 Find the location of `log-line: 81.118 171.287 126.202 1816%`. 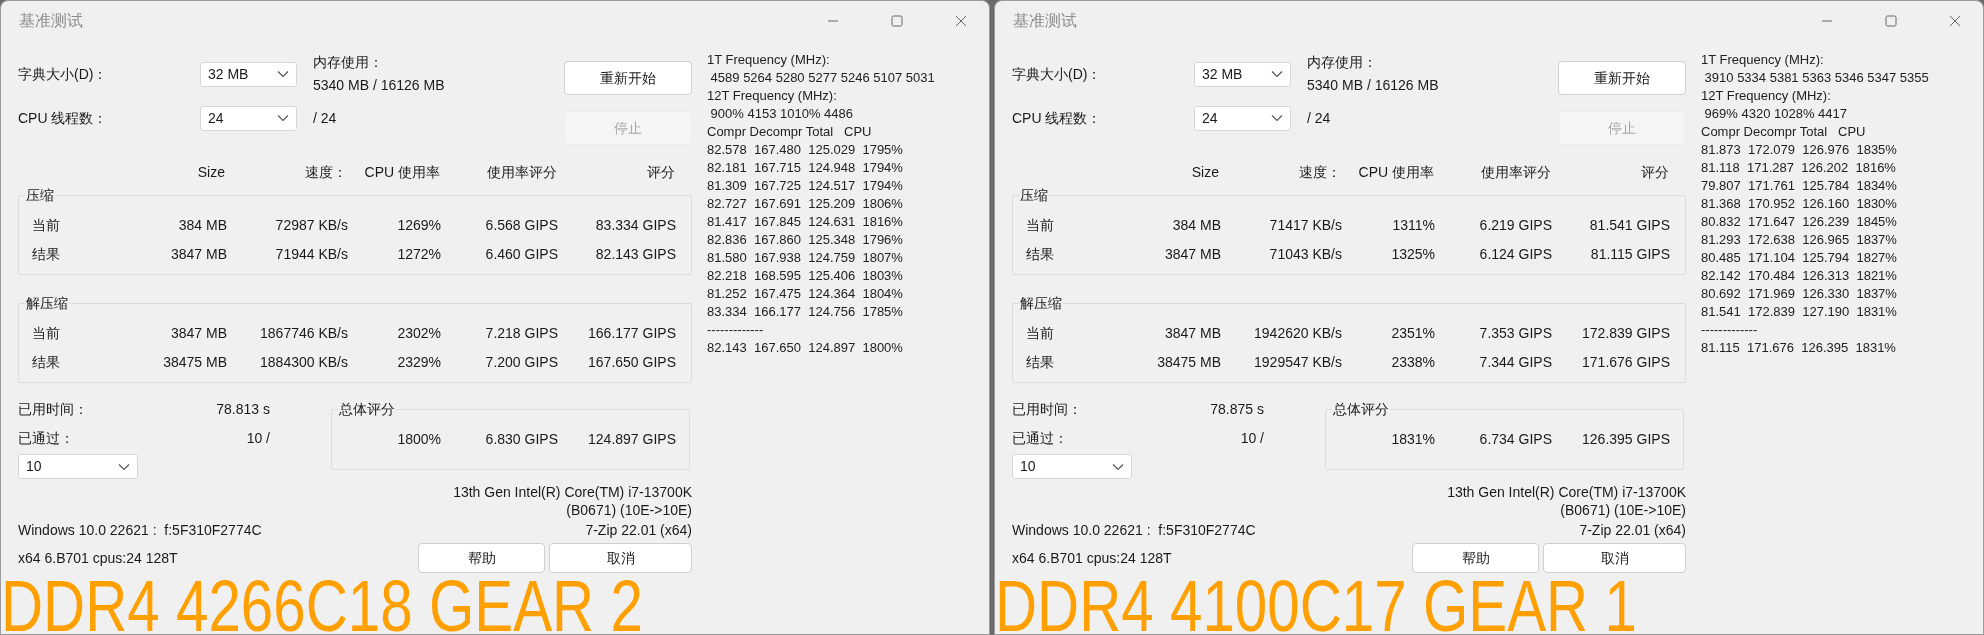

log-line: 81.118 171.287 126.202 1816% is located at coordinates (1799, 168).